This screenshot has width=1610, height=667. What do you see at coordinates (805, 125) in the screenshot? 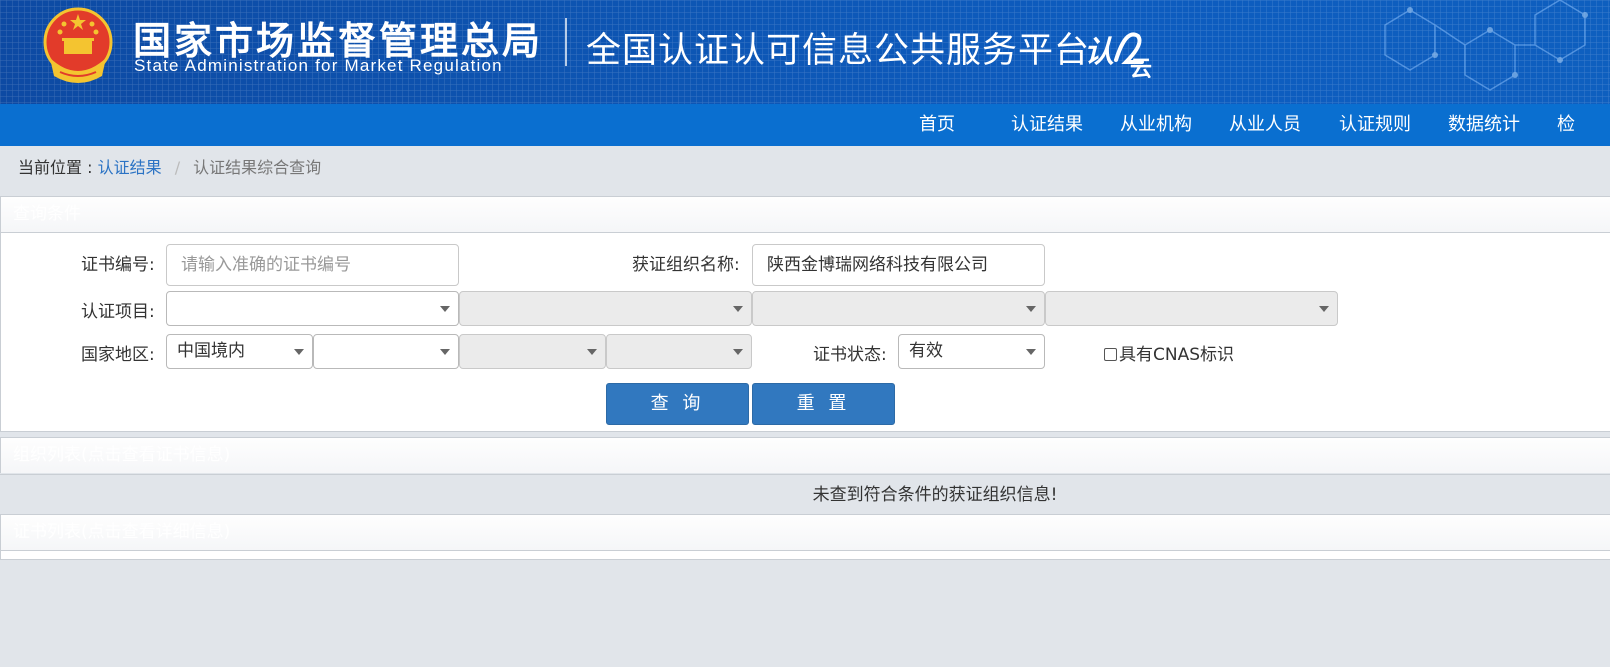
I see `main-nav: 首页 认证结果 从业机构 从业人员 认证规则 数据统计 检` at bounding box center [805, 125].